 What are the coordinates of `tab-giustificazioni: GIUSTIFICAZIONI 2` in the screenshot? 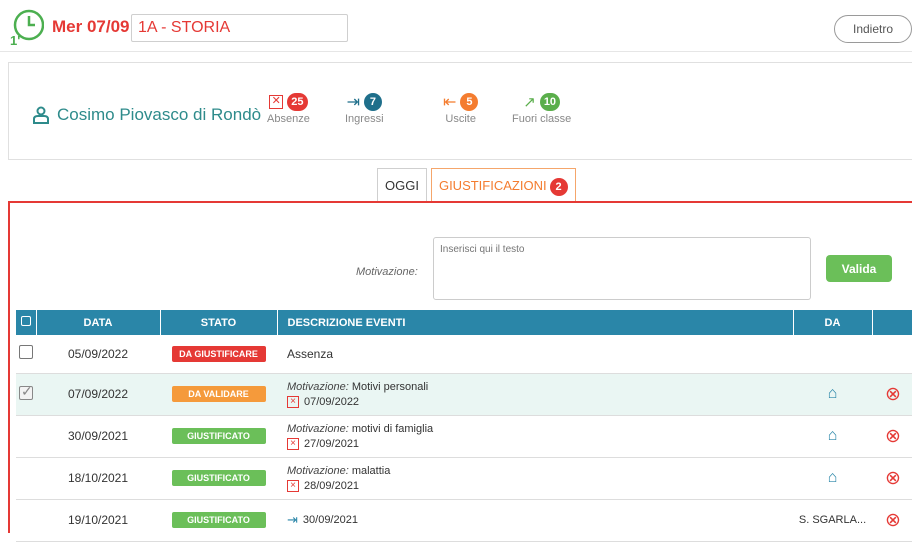 It's located at (503, 185).